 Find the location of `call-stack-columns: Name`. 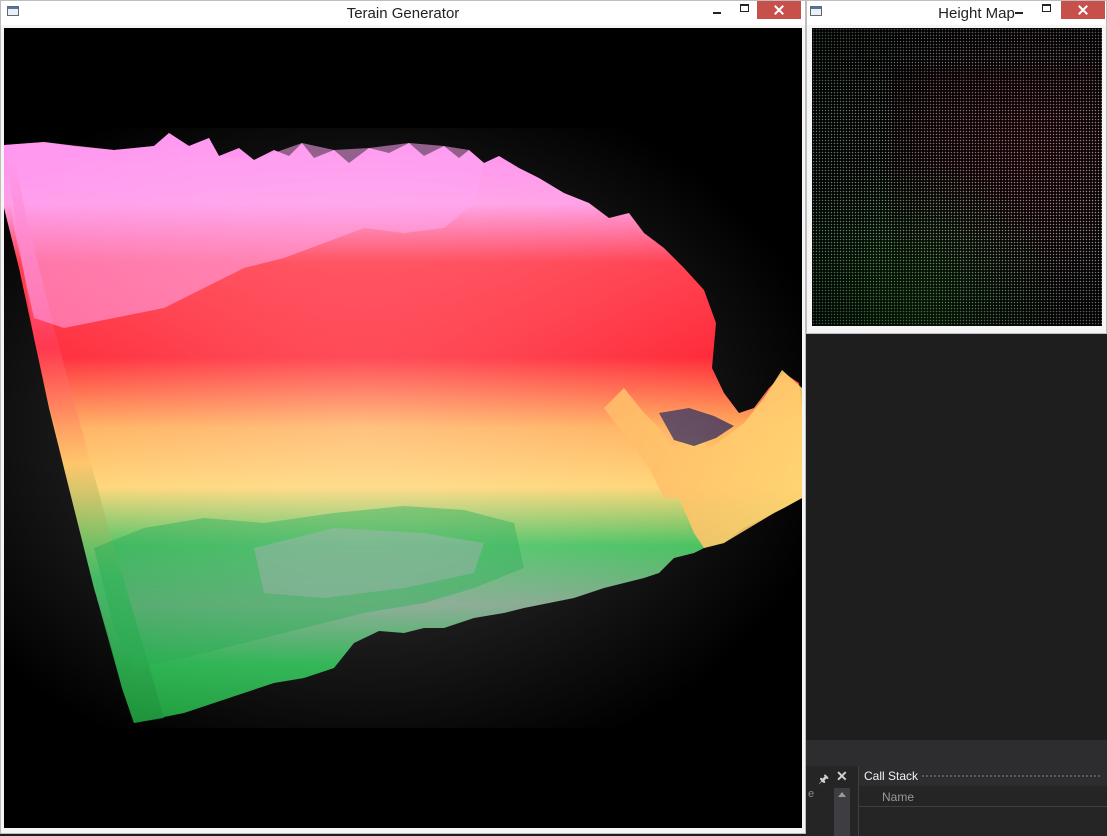

call-stack-columns: Name is located at coordinates (983, 797).